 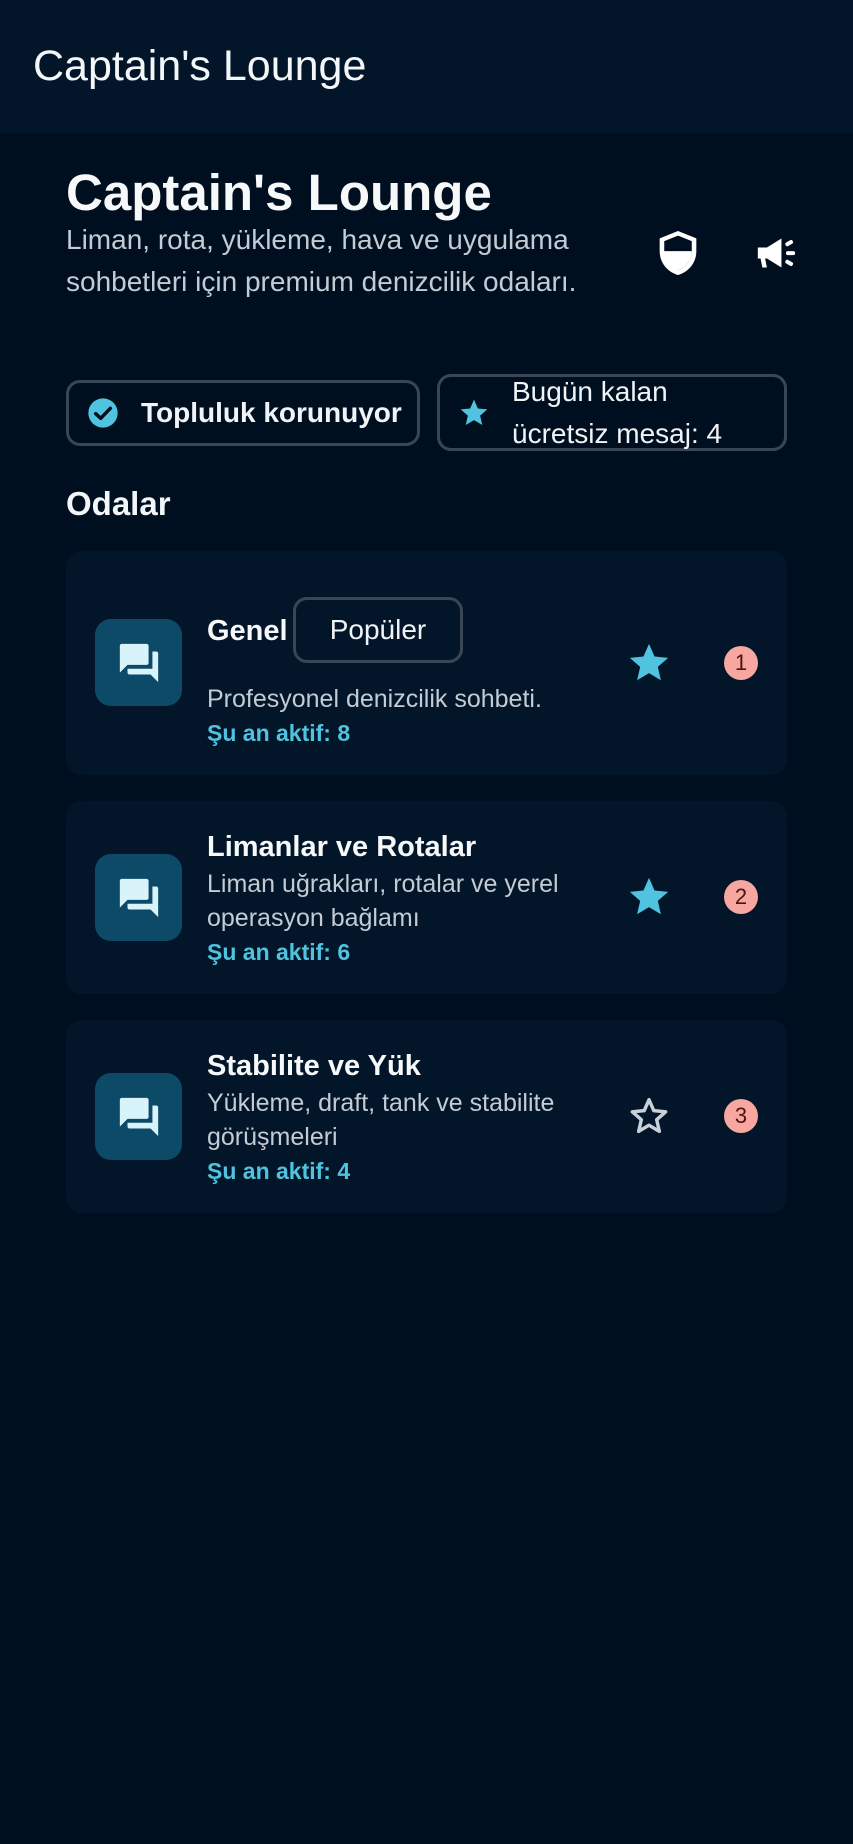 I want to click on shield-icon, so click(x=678, y=253).